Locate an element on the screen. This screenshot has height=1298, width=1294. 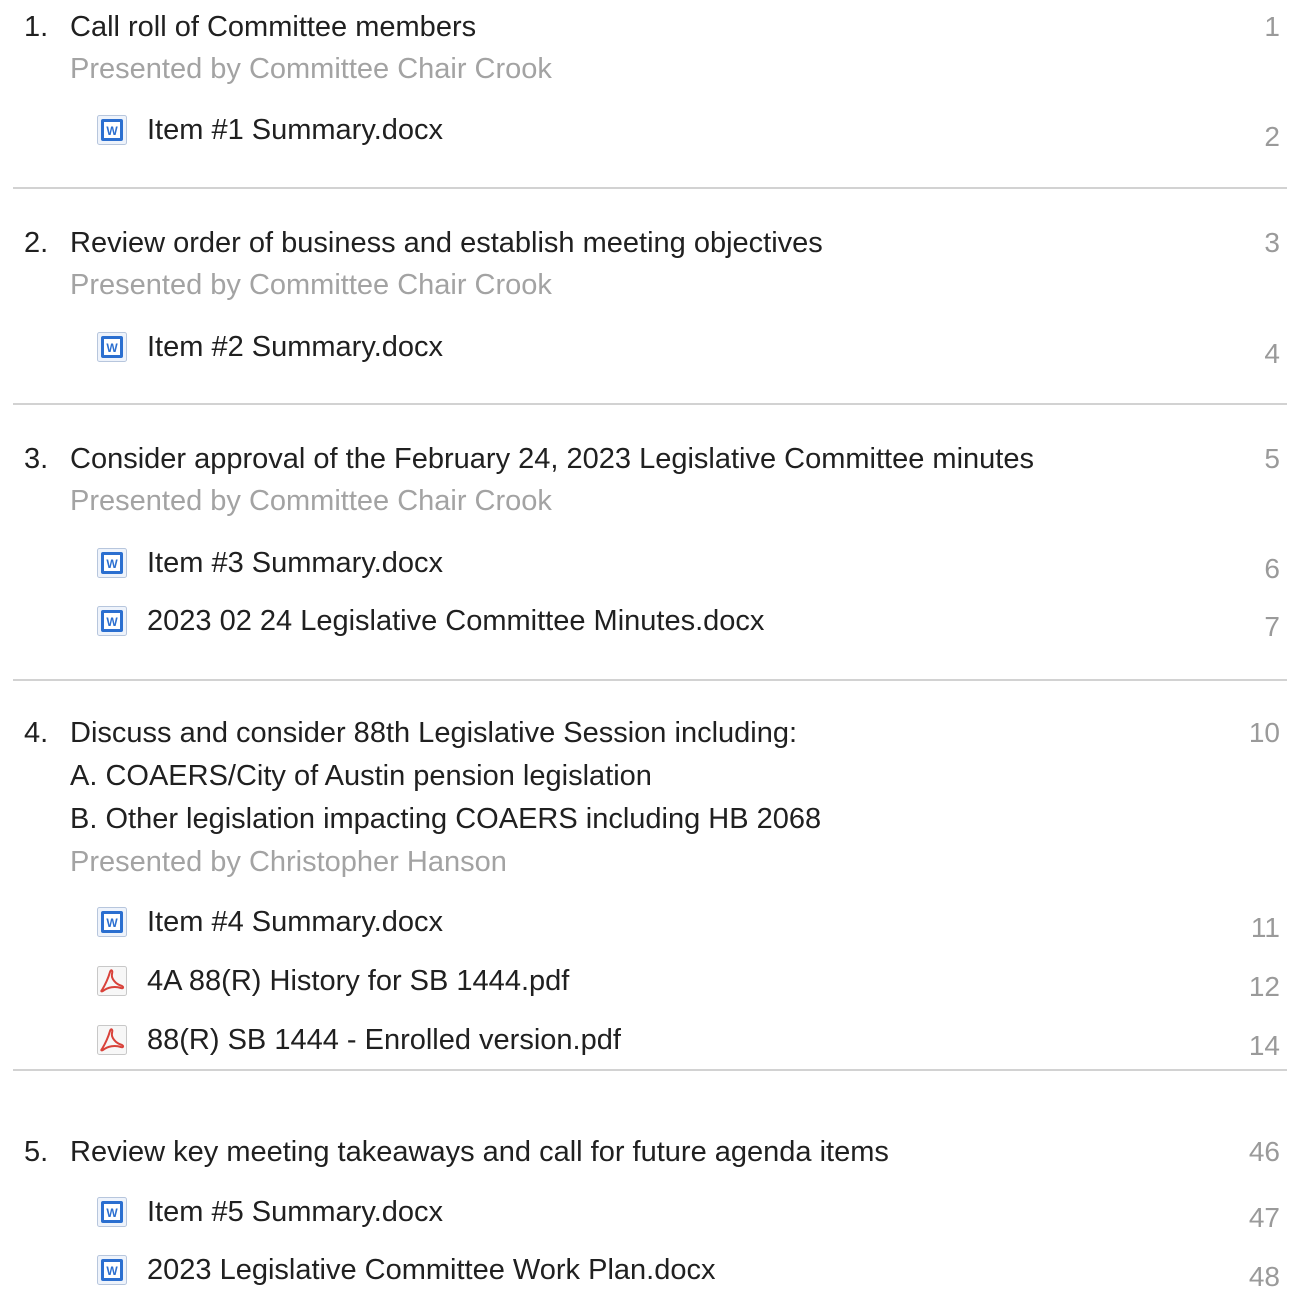
document-name: Item #4 Summary.docx is located at coordinates (295, 922).